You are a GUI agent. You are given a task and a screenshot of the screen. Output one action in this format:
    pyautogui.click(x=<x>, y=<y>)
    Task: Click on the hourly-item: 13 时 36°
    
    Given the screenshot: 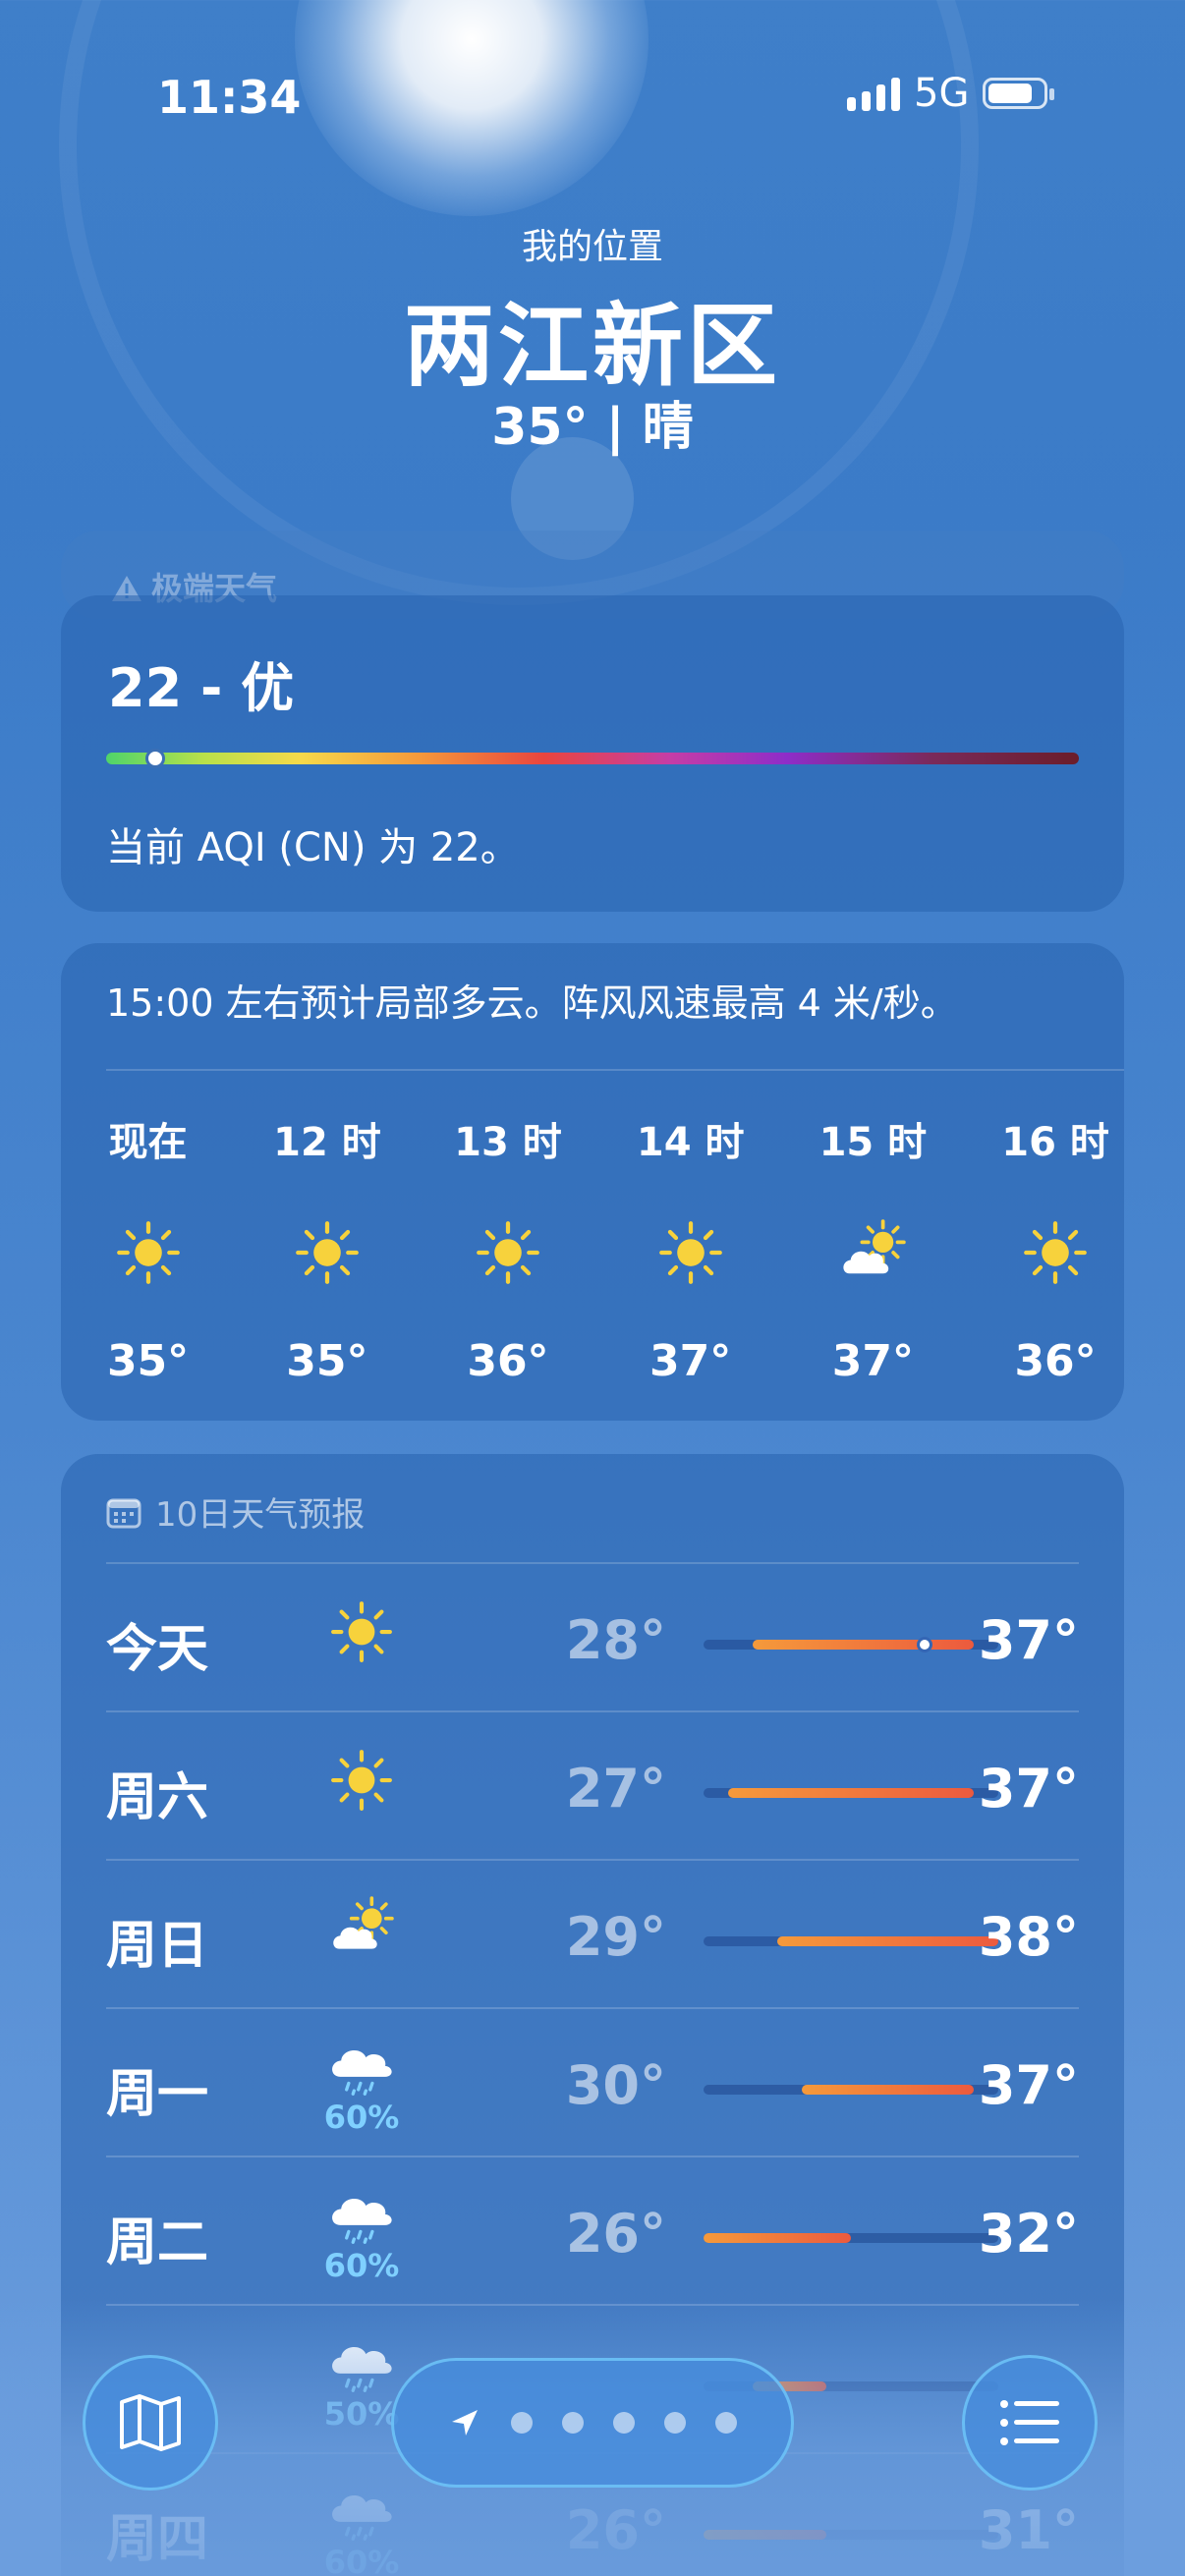 What is the action you would take?
    pyautogui.click(x=508, y=1248)
    